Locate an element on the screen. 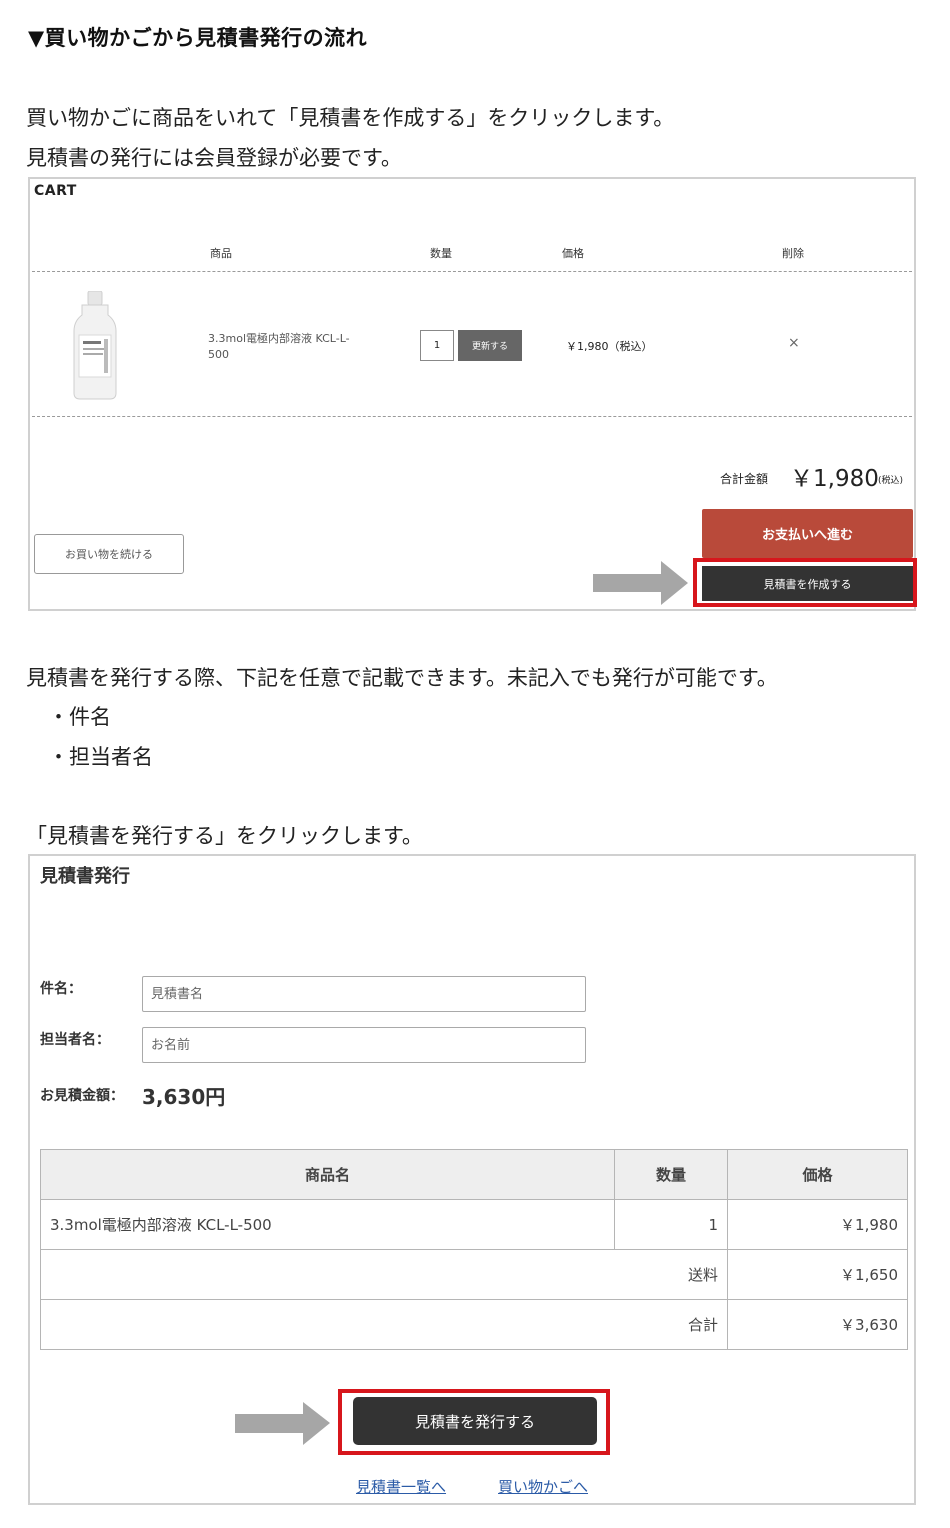  checkout-button: お支払いへ進む is located at coordinates (807, 533).